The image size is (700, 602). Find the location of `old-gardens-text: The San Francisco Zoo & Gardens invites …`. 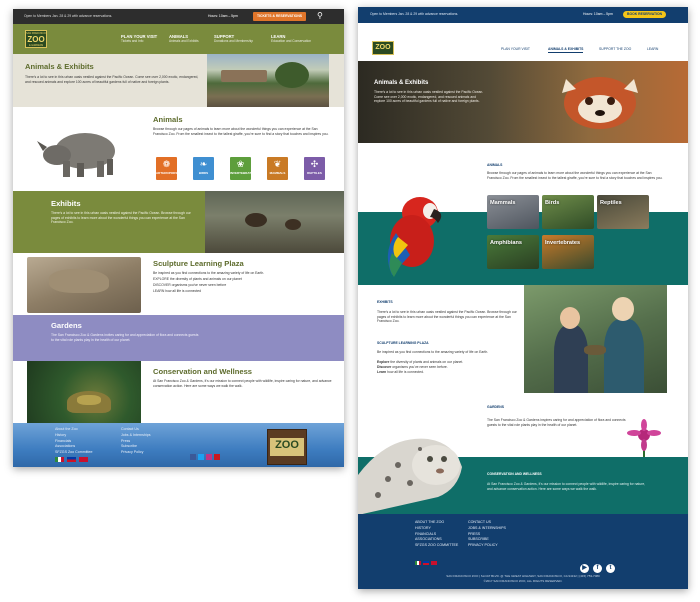

old-gardens-text: The San Francisco Zoo & Gardens invites … is located at coordinates (125, 337).